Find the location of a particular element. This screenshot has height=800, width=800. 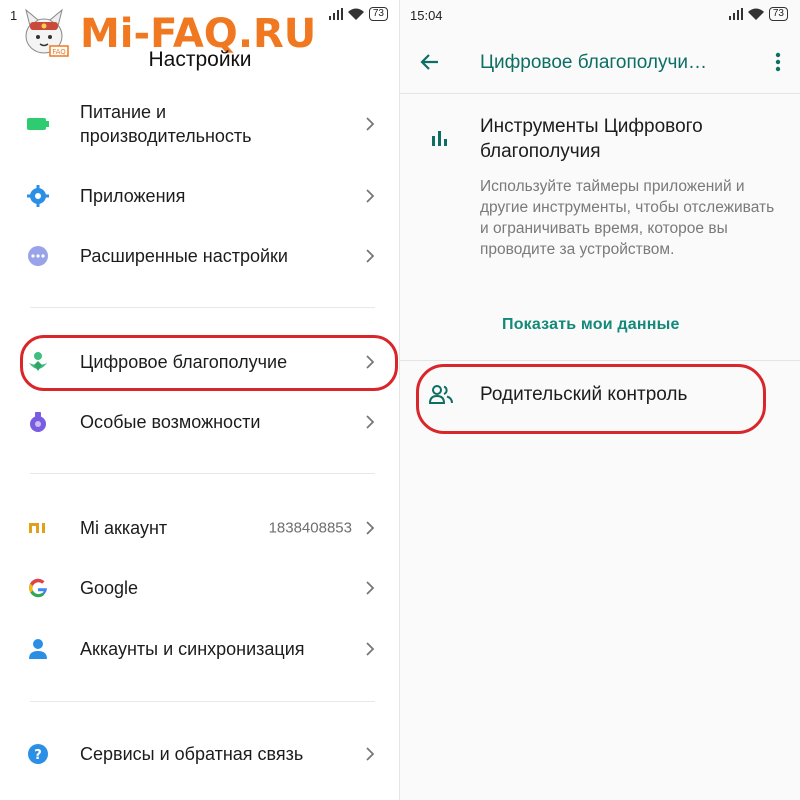

back-arrow-icon is located at coordinates (430, 62).